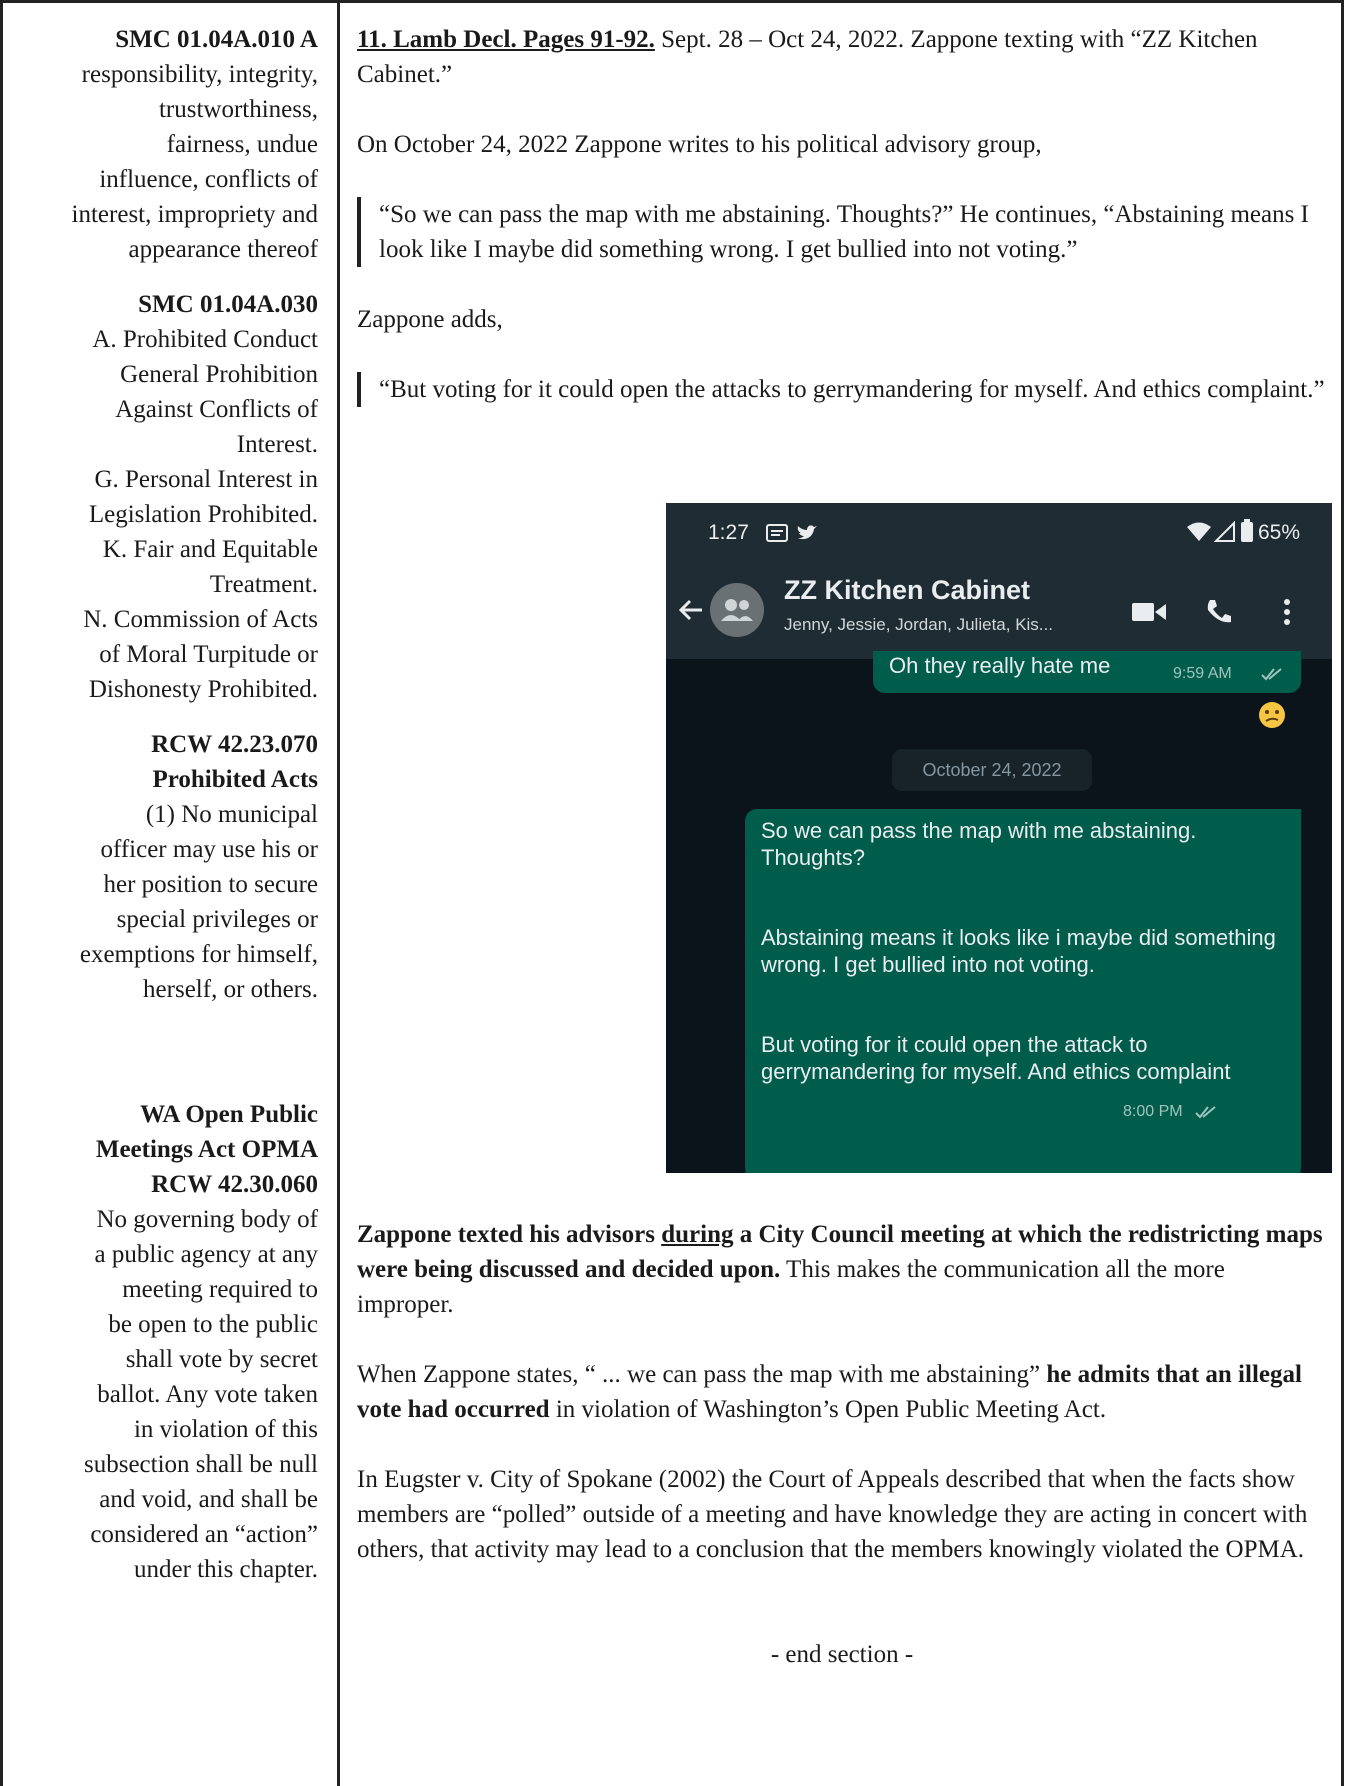 This screenshot has width=1347, height=1786. What do you see at coordinates (210, 549) in the screenshot?
I see `smc-030-line: K. Fair and Equitable` at bounding box center [210, 549].